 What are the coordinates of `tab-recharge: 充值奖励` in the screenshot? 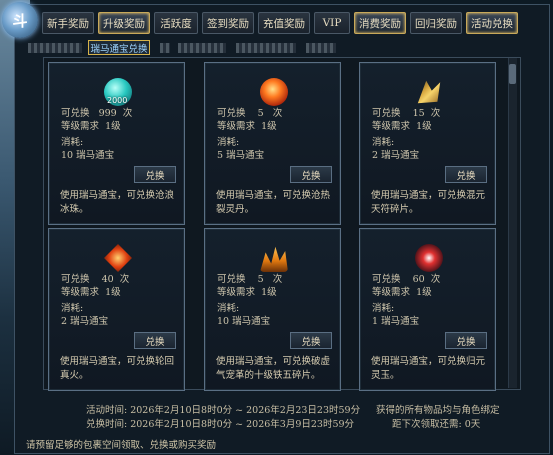 It's located at (284, 23).